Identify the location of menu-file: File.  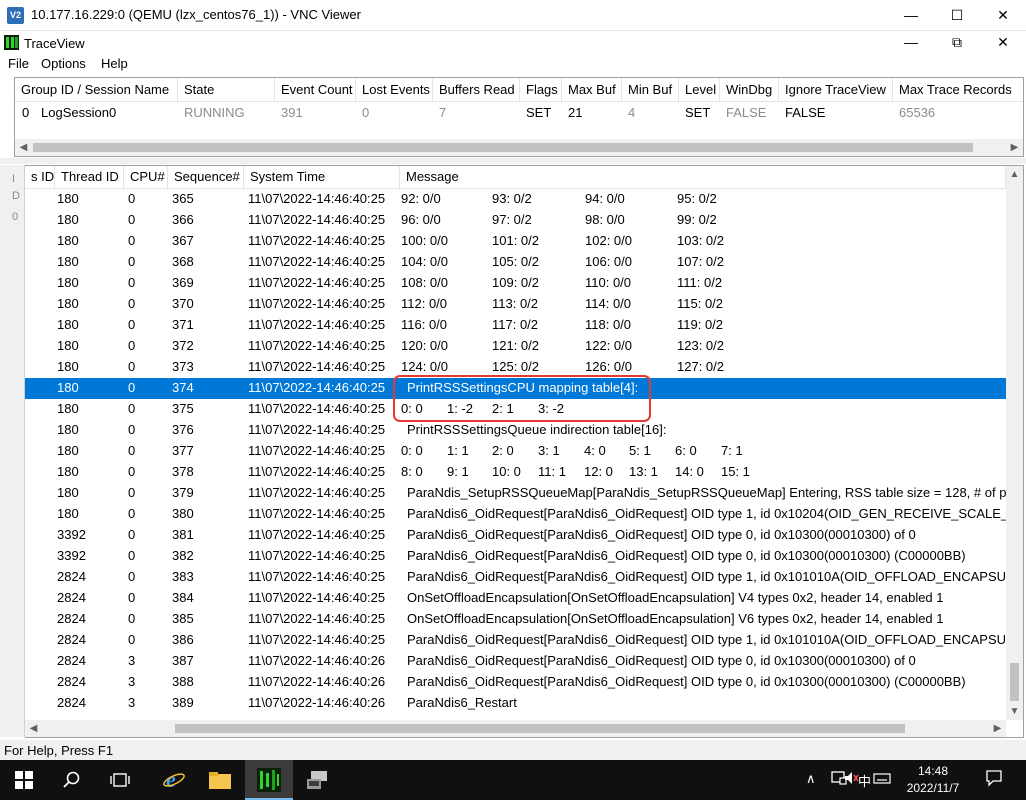
(18, 63).